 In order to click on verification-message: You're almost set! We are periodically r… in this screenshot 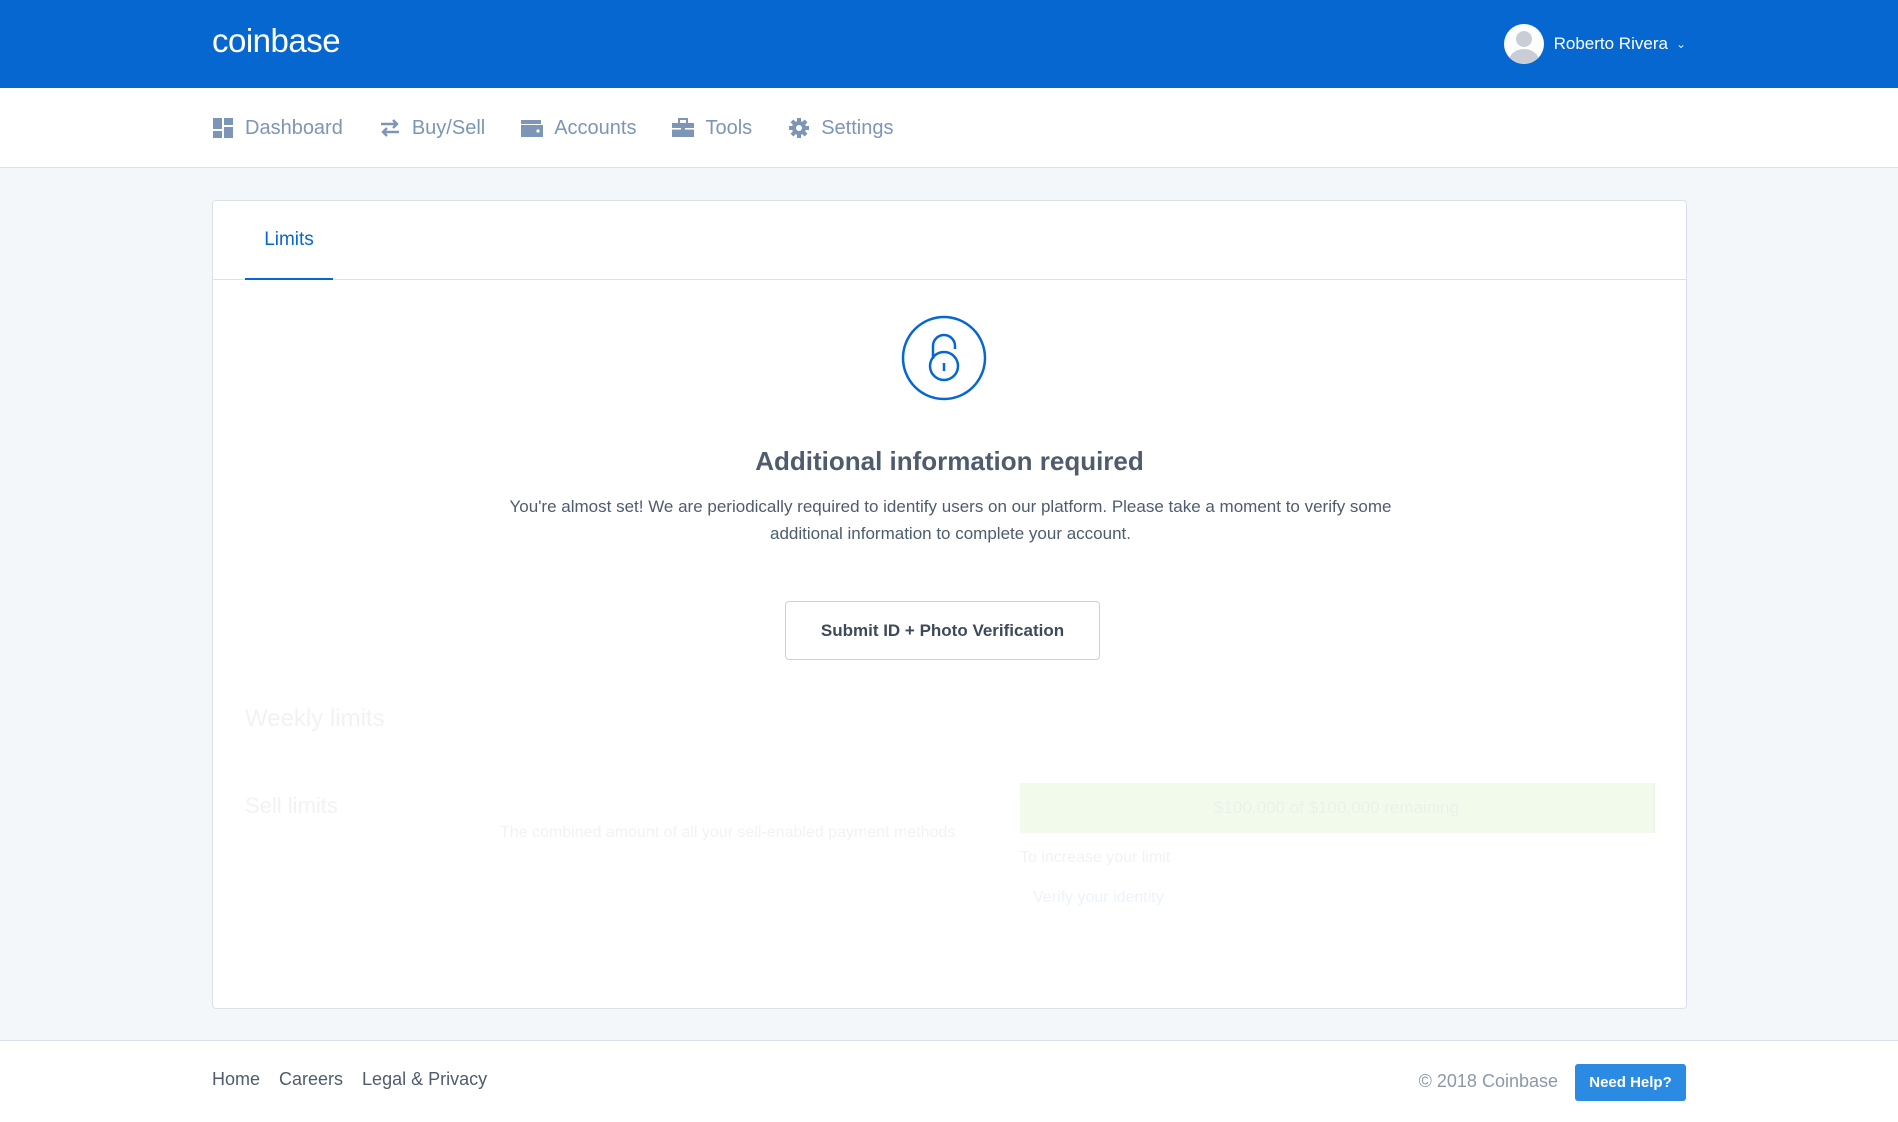, I will do `click(950, 520)`.